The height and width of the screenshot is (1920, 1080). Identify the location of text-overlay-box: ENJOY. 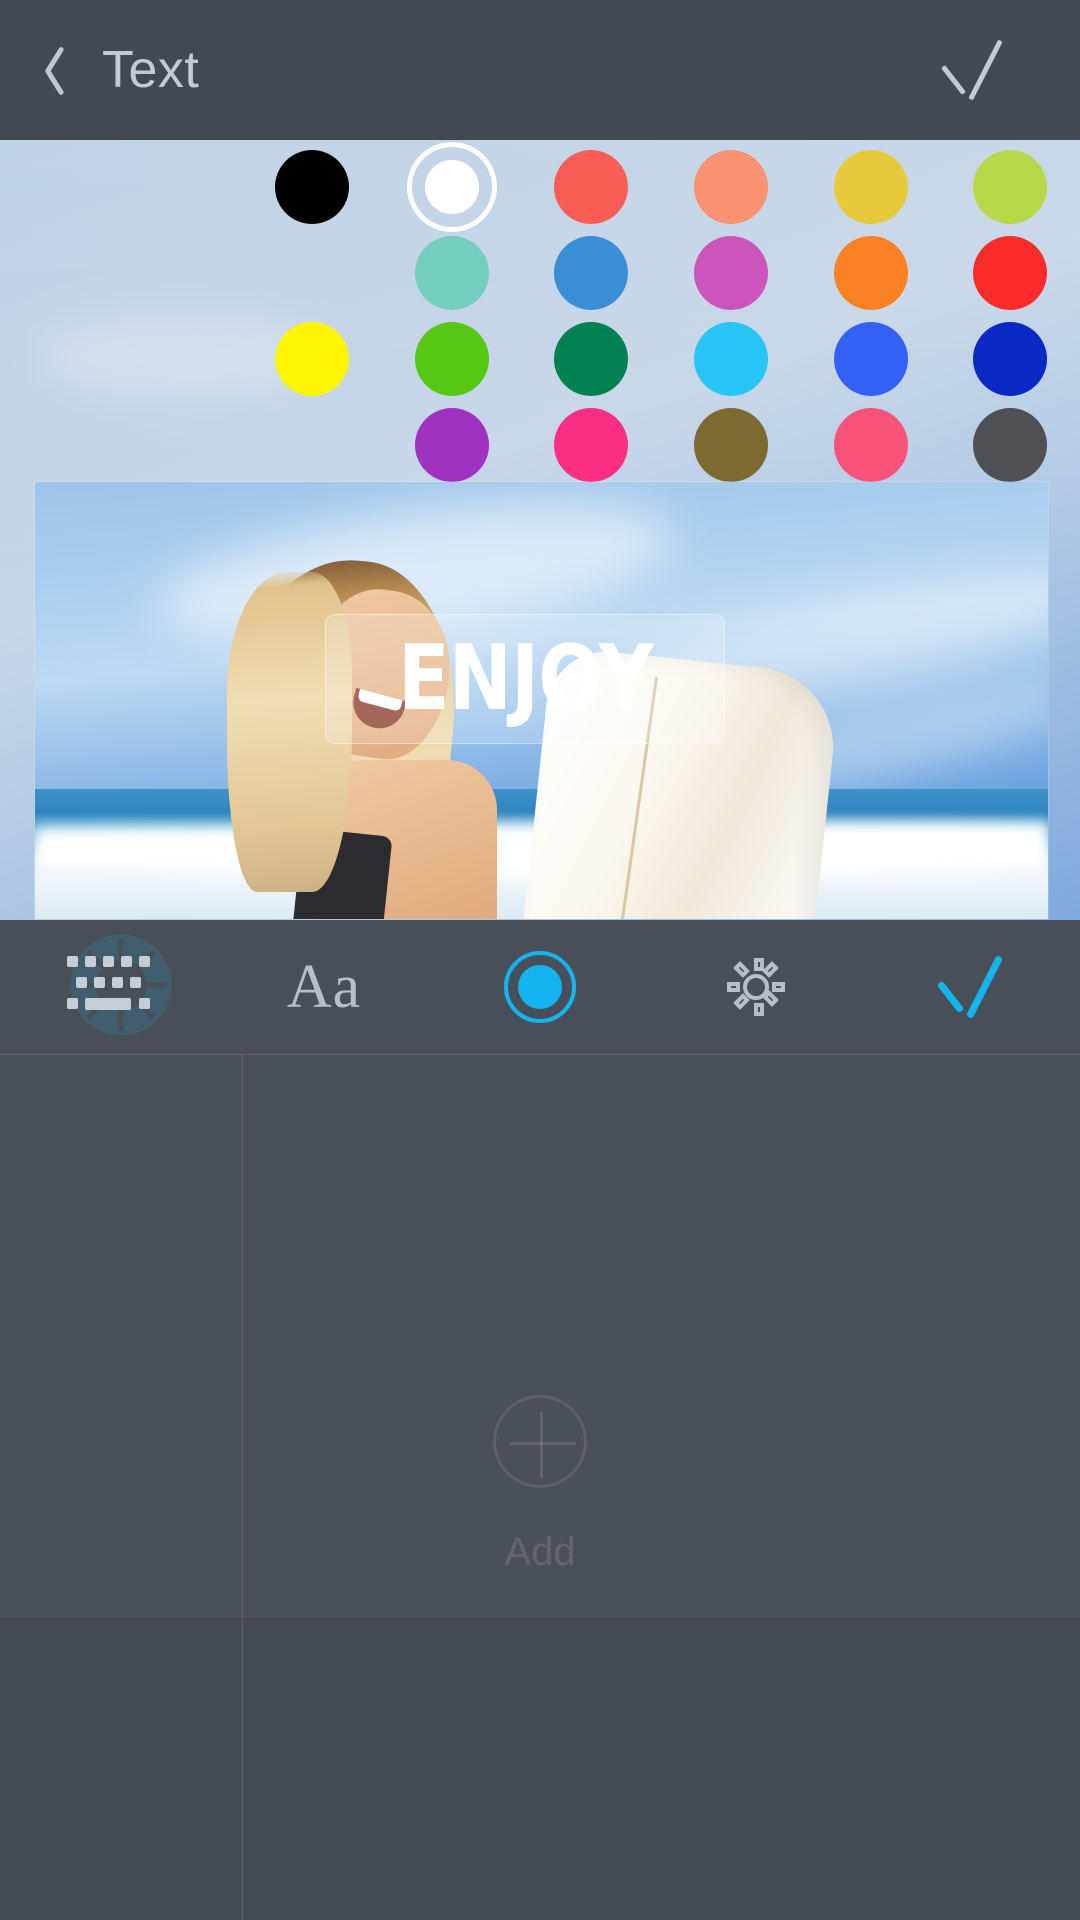
(525, 679).